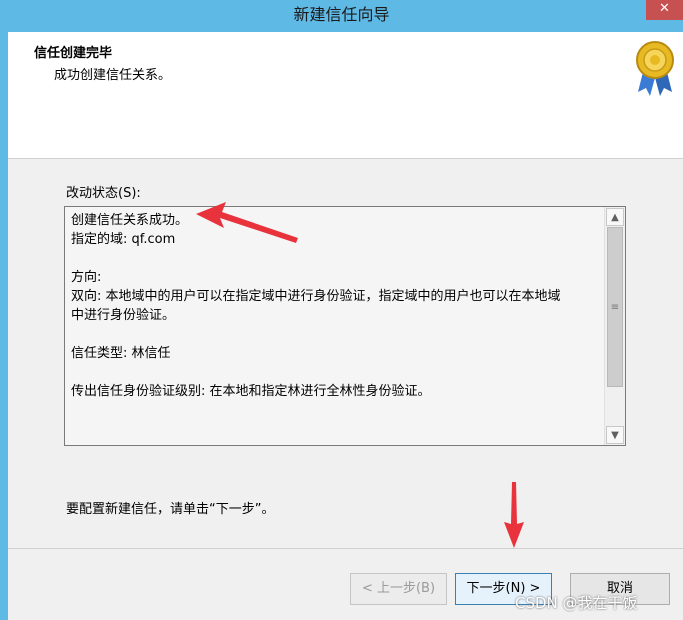 This screenshot has width=683, height=620. Describe the element at coordinates (664, 10) in the screenshot. I see `close-button: ✕` at that location.